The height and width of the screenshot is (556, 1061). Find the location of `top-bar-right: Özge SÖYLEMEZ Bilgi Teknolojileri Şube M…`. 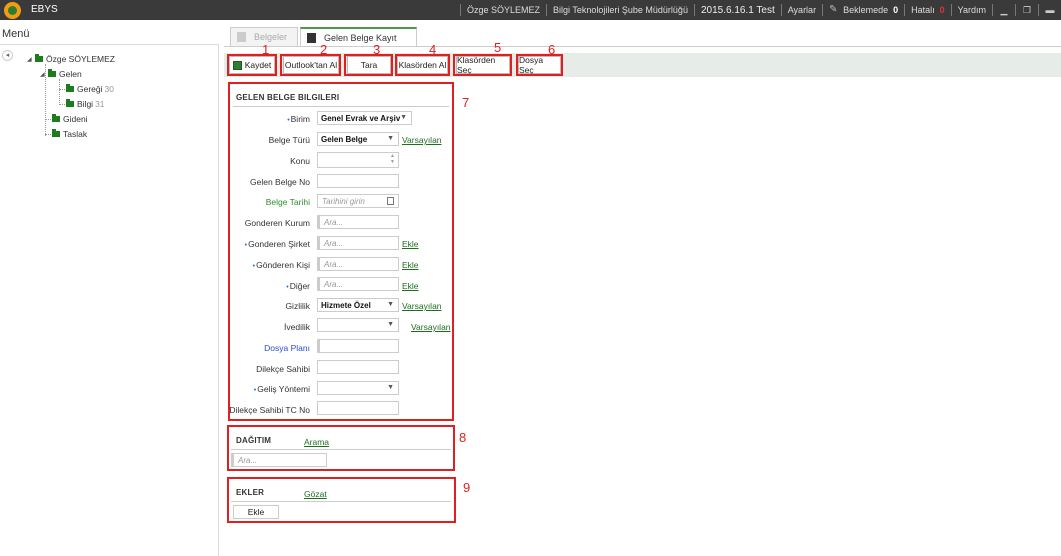

top-bar-right: Özge SÖYLEMEZ Bilgi Teknolojileri Şube M… is located at coordinates (754, 10).